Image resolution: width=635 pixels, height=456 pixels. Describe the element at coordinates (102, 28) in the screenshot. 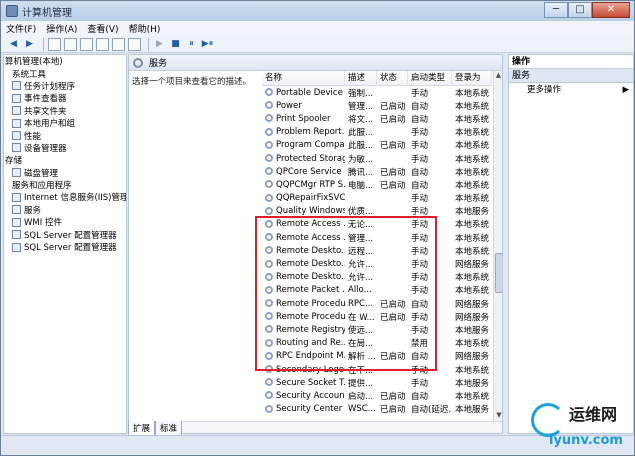

I see `menu-view: 查看(V)` at that location.